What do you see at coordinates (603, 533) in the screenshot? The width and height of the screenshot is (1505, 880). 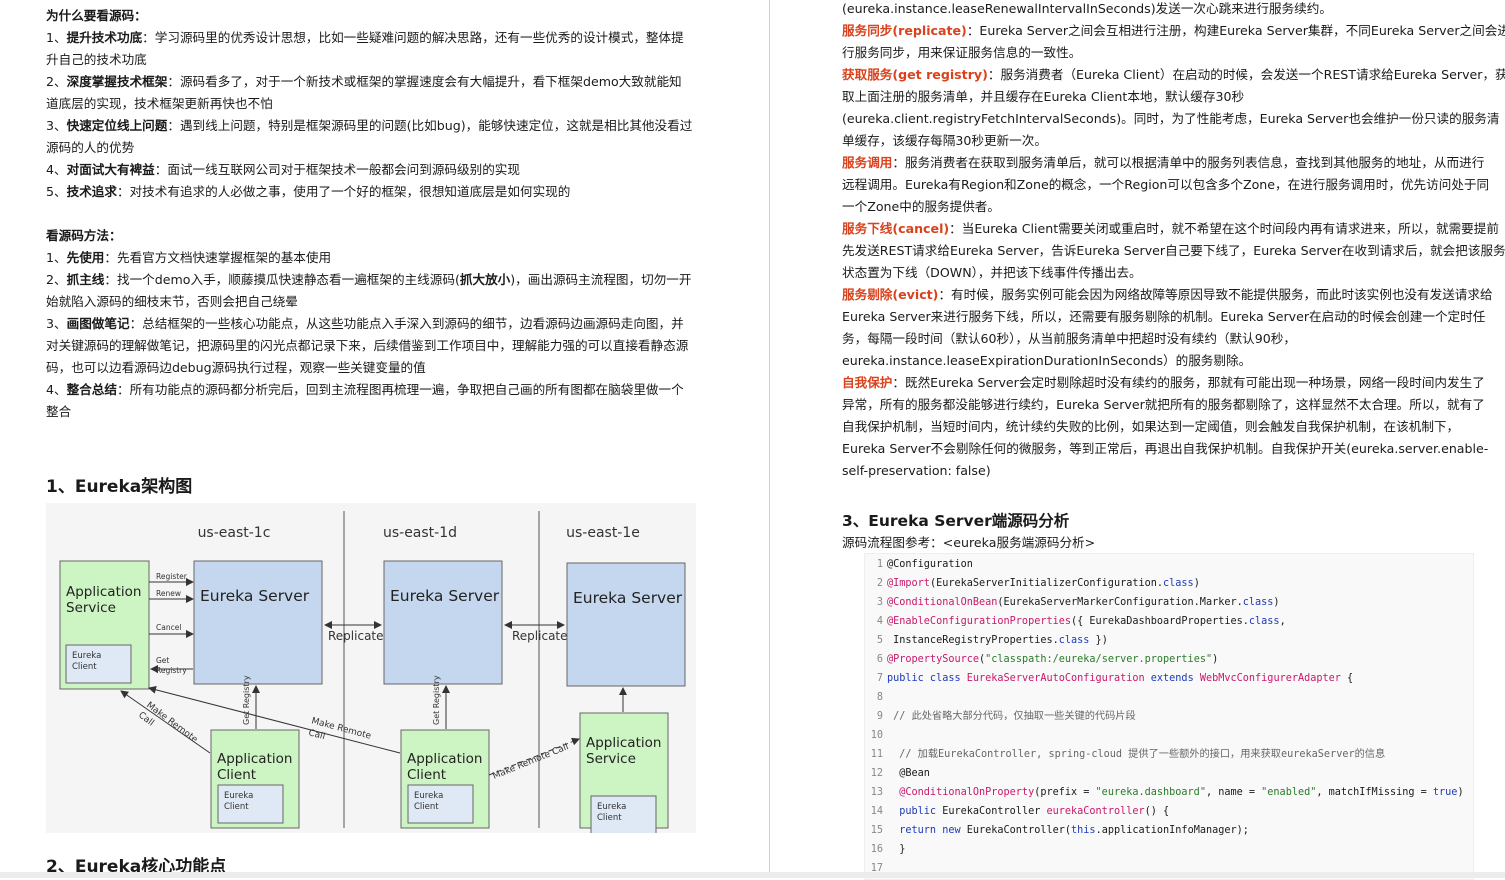 I see `region-us-east-1e: us-east-1e` at bounding box center [603, 533].